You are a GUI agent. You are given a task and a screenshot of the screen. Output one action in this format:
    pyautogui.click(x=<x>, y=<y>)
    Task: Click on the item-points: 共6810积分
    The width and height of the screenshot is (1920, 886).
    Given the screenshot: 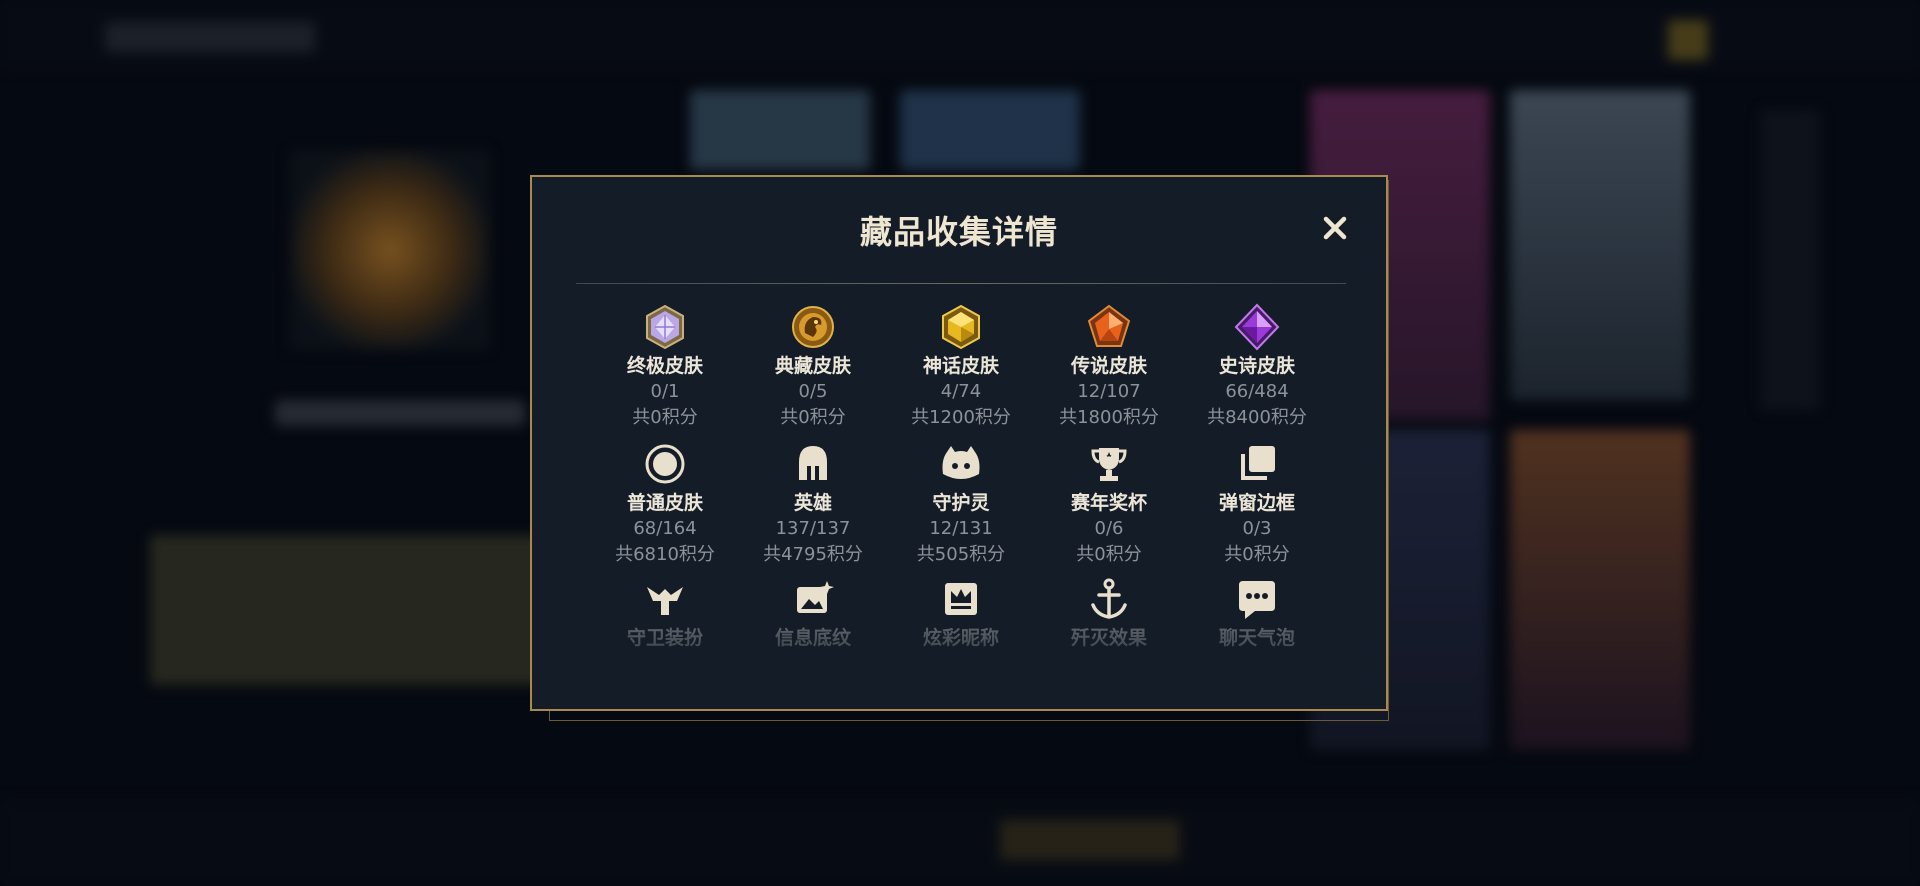 What is the action you would take?
    pyautogui.click(x=665, y=554)
    